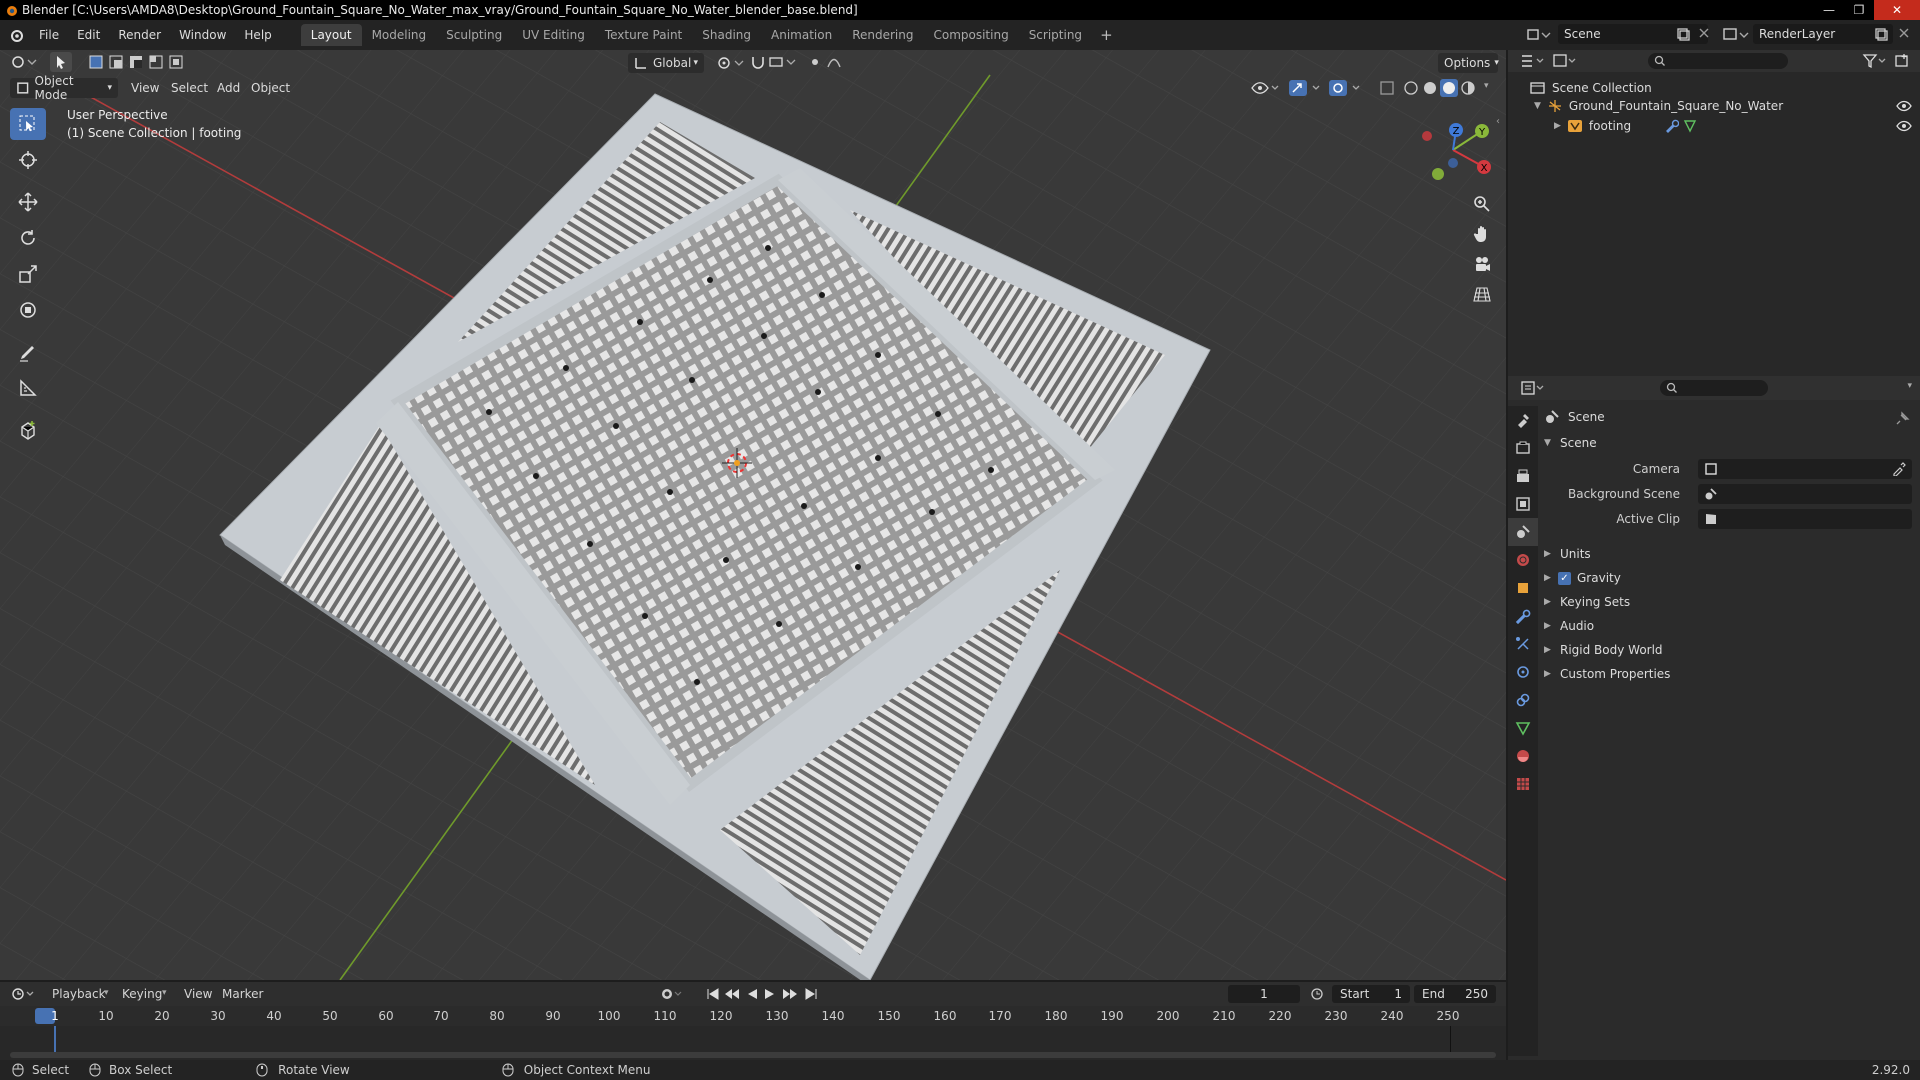  Describe the element at coordinates (1718, 61) in the screenshot. I see `outliner-search-input` at that location.